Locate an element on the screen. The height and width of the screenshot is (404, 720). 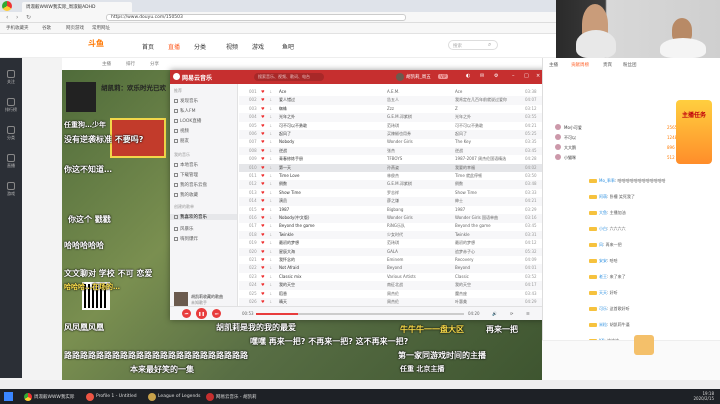
tab-fans: 粉丝团 is located at coordinates (630, 65).